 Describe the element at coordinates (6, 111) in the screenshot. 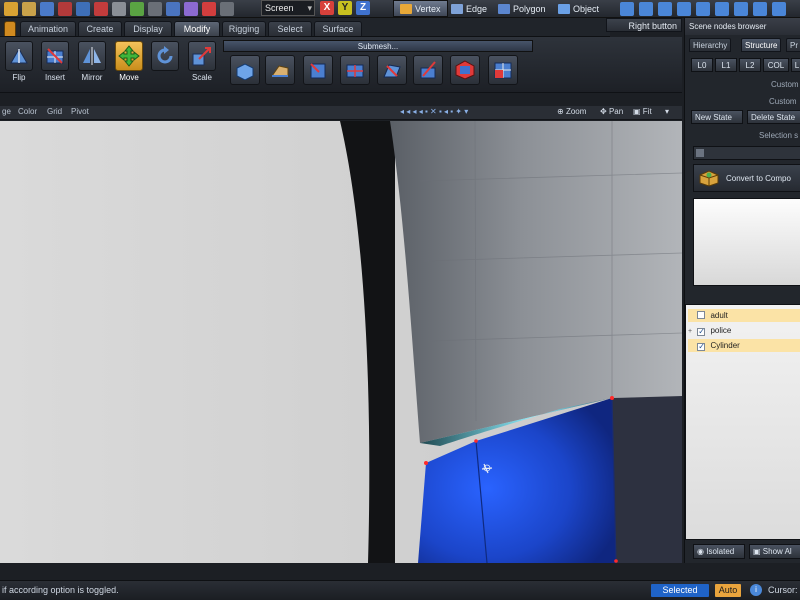

I see `viewport-menu-ge: ge` at that location.